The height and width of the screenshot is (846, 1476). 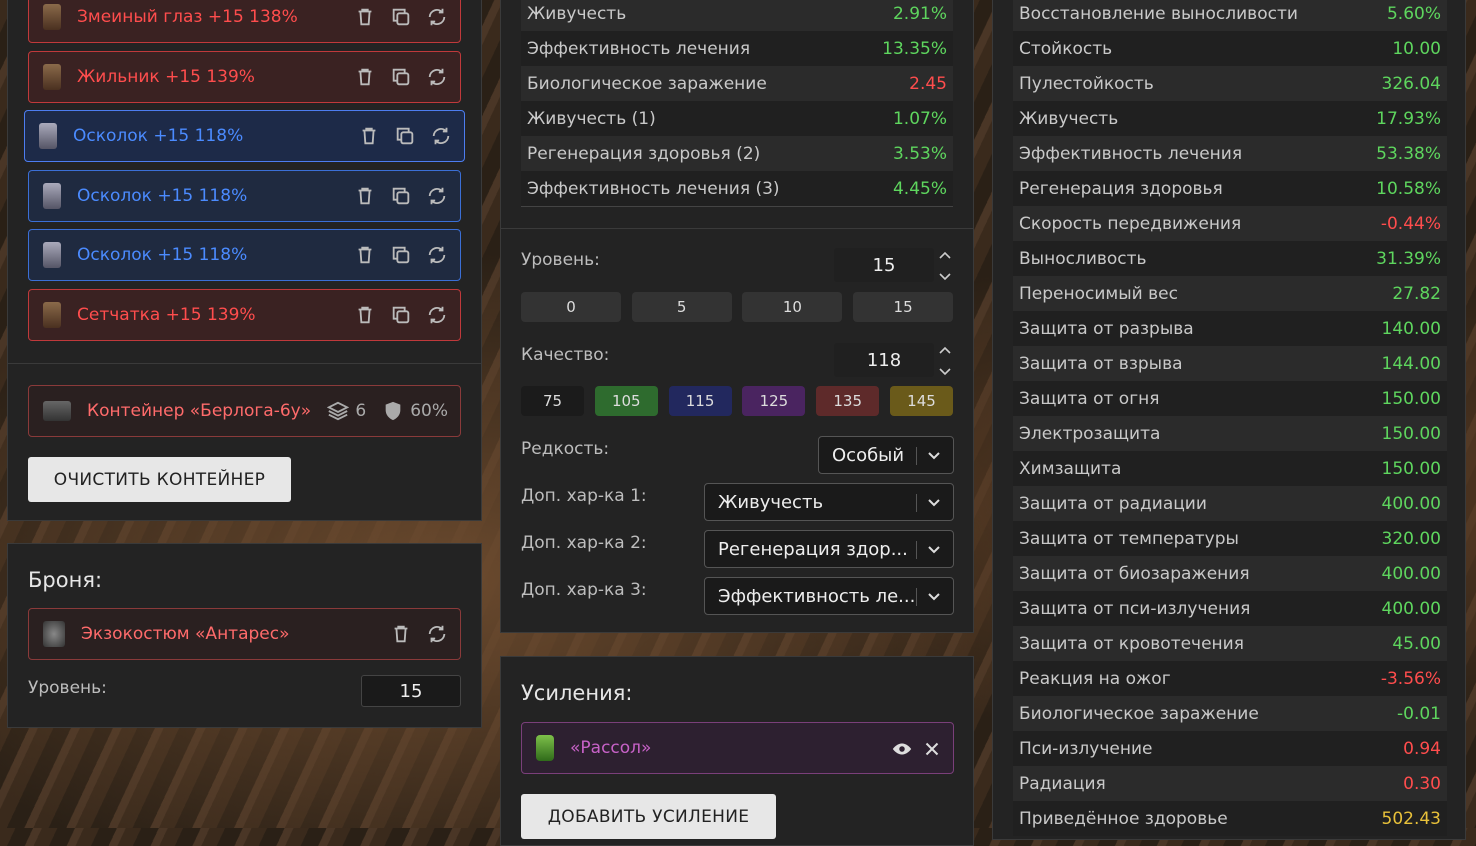 I want to click on artifact-card: Змеиный глаз +15 138%, so click(x=244, y=21).